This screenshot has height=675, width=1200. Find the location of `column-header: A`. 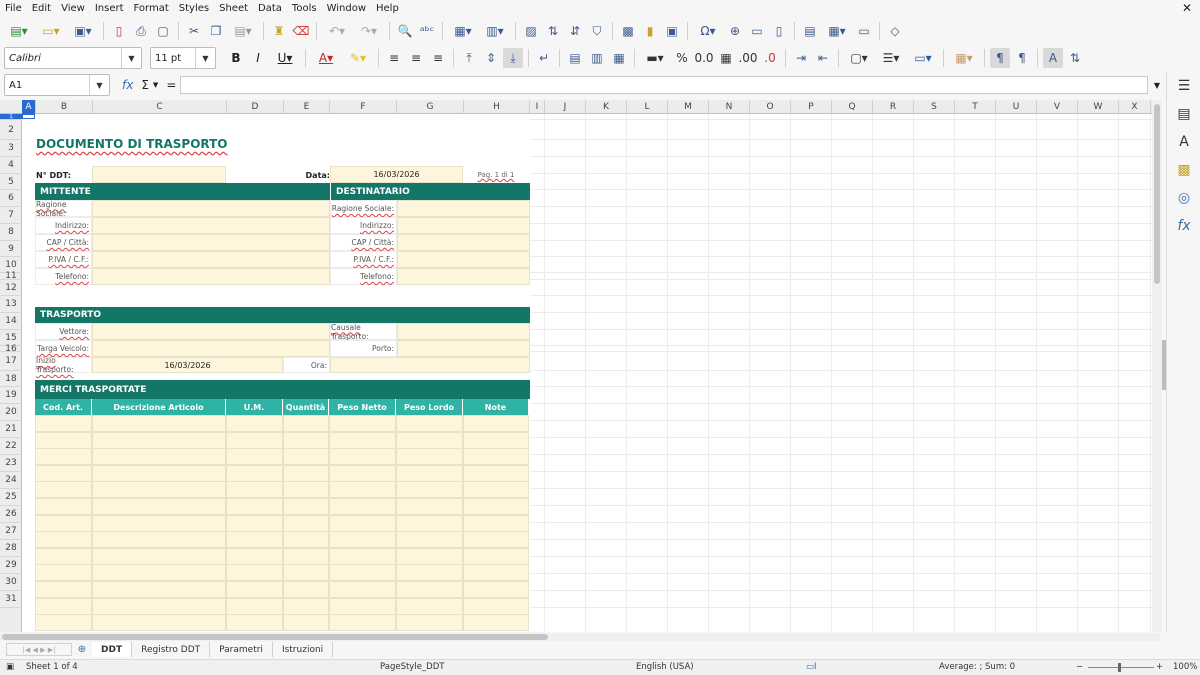

column-header: A is located at coordinates (29, 107).